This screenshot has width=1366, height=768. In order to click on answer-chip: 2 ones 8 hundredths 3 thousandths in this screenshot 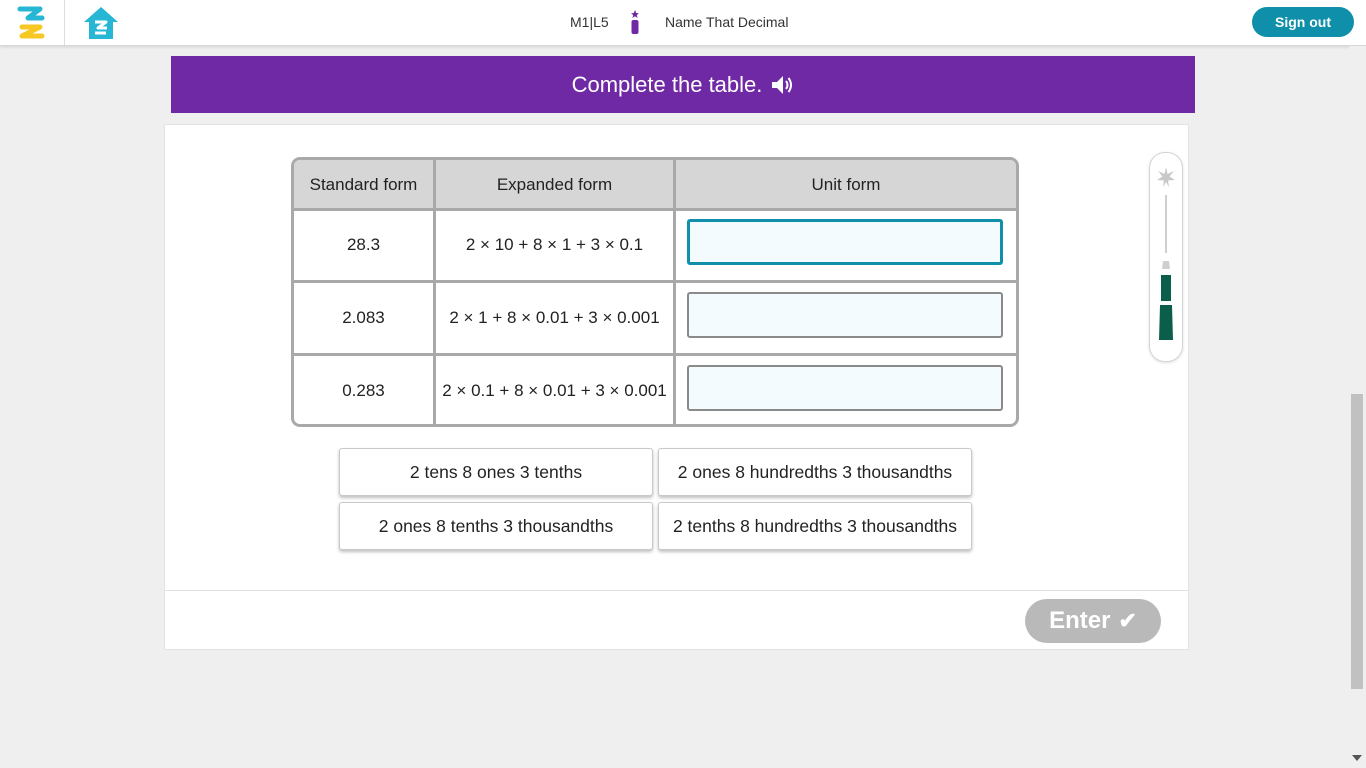, I will do `click(815, 472)`.